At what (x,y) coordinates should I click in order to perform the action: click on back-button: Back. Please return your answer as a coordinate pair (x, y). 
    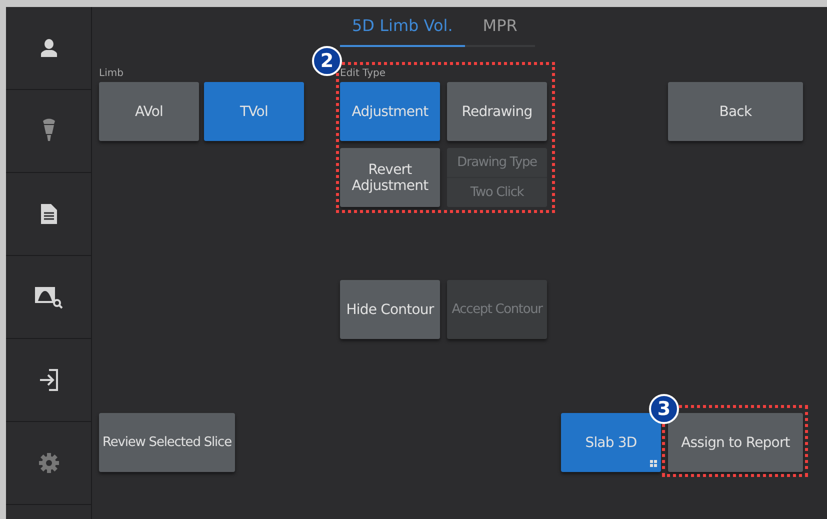
    Looking at the image, I should click on (735, 111).